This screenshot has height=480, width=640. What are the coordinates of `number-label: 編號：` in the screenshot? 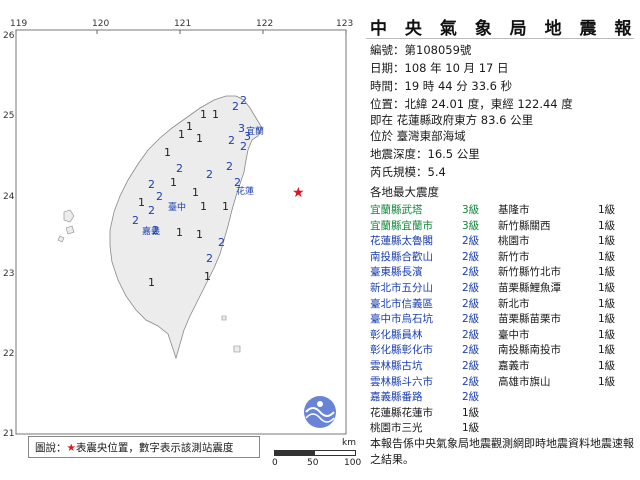 It's located at (387, 50).